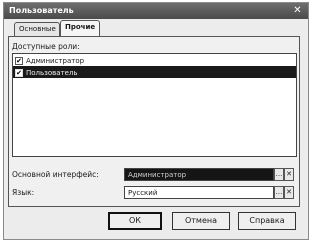 The height and width of the screenshot is (244, 320). Describe the element at coordinates (41, 10) in the screenshot. I see `window-title: Пользователь` at that location.